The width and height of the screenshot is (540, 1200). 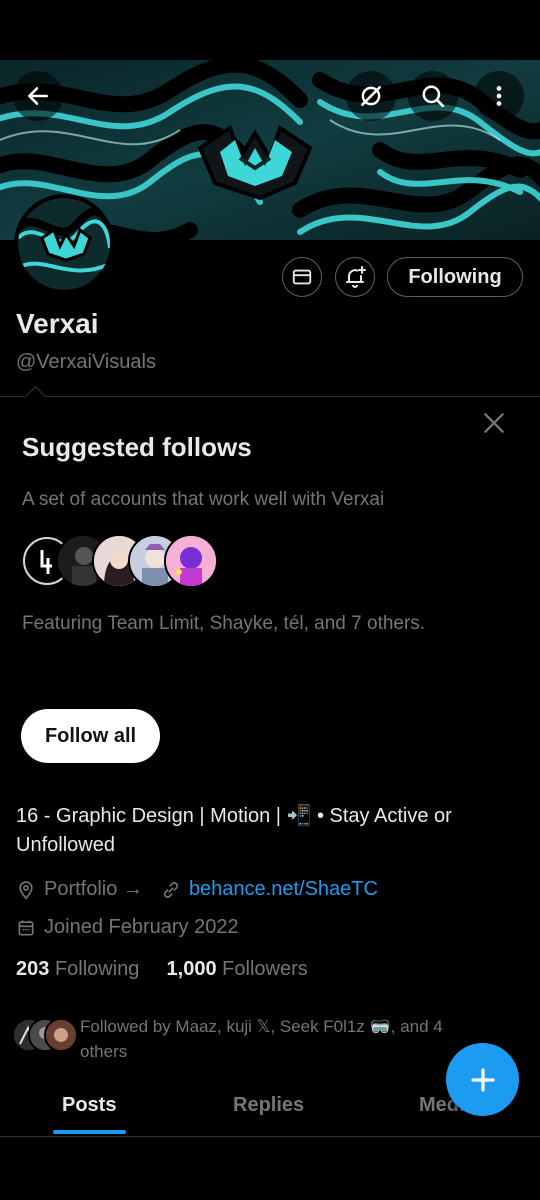 I want to click on back-button, so click(x=38, y=96).